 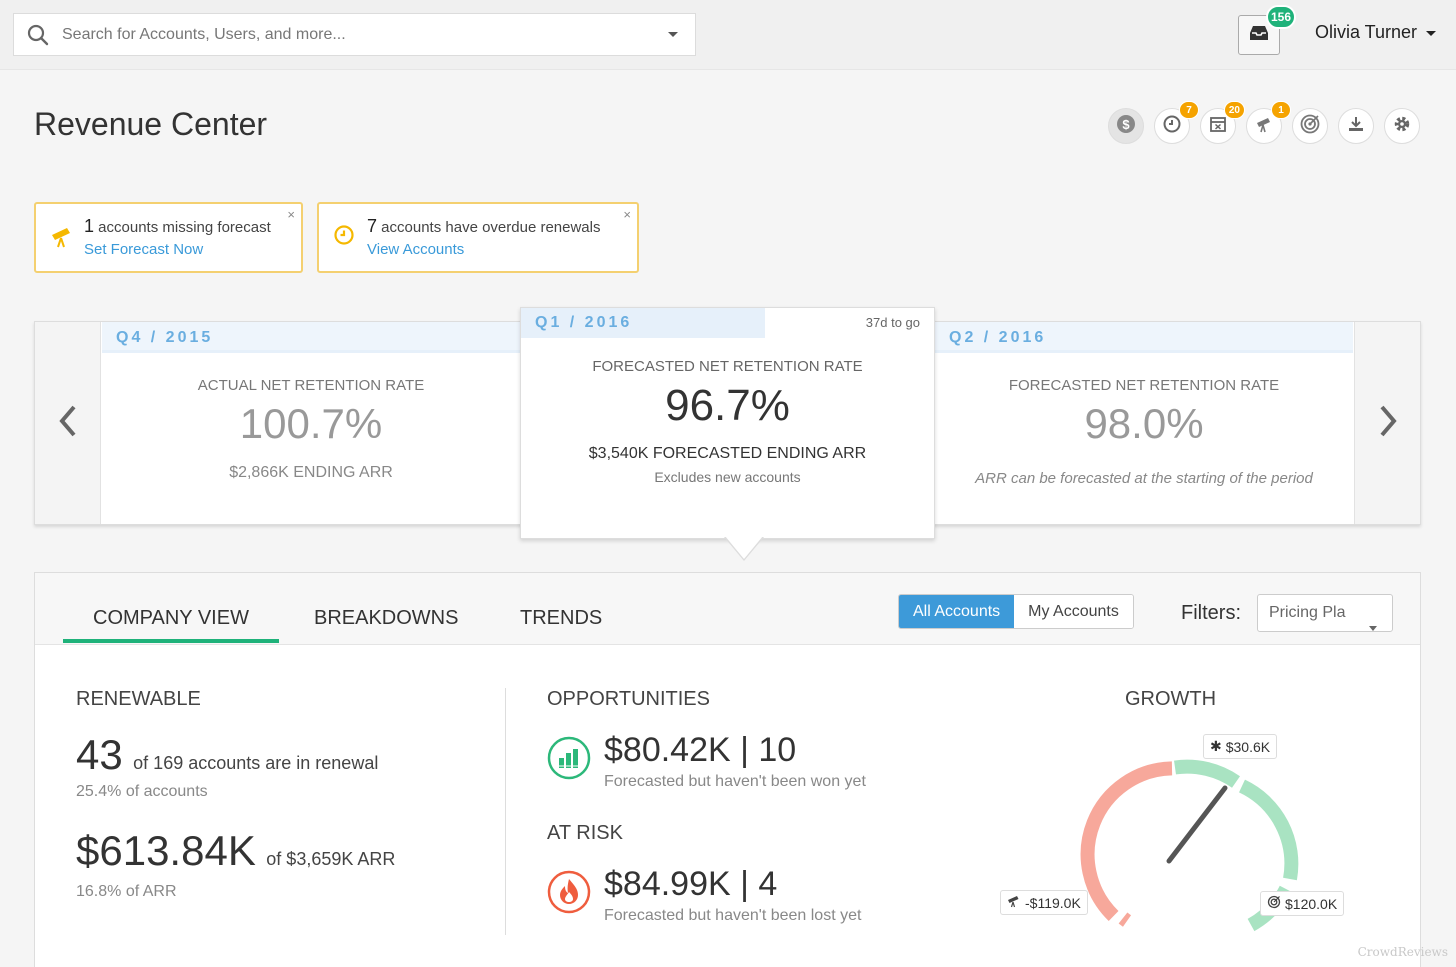 I want to click on account-scope-toggle: All Accounts My Accounts, so click(x=1016, y=611).